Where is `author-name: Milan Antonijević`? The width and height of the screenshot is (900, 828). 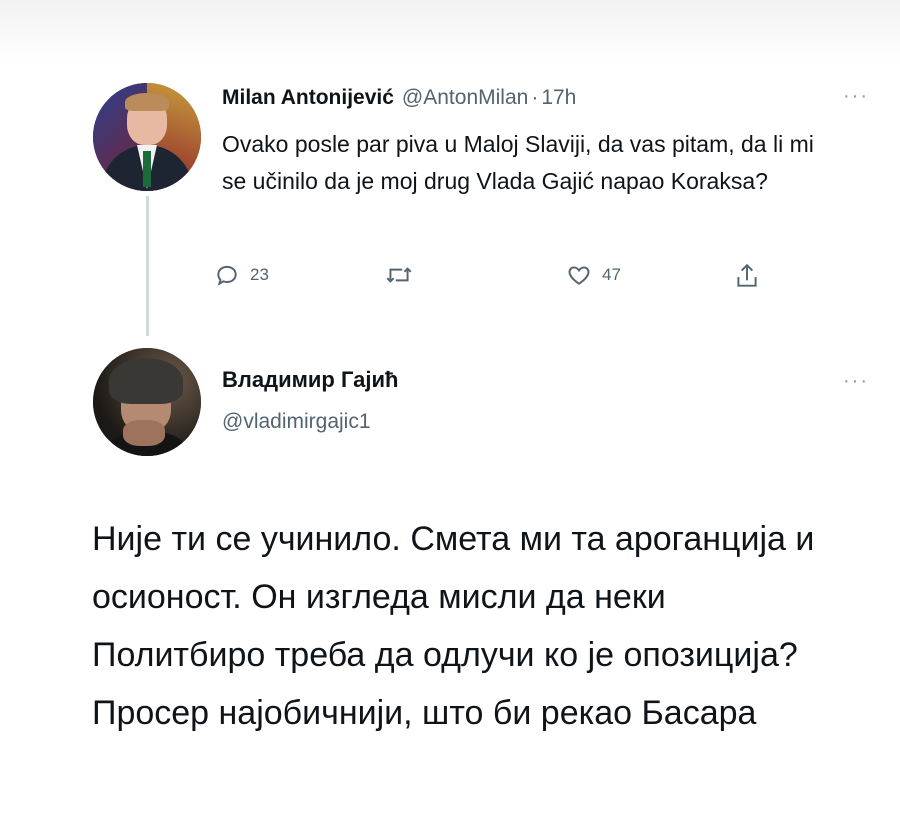
author-name: Milan Antonijević is located at coordinates (308, 98).